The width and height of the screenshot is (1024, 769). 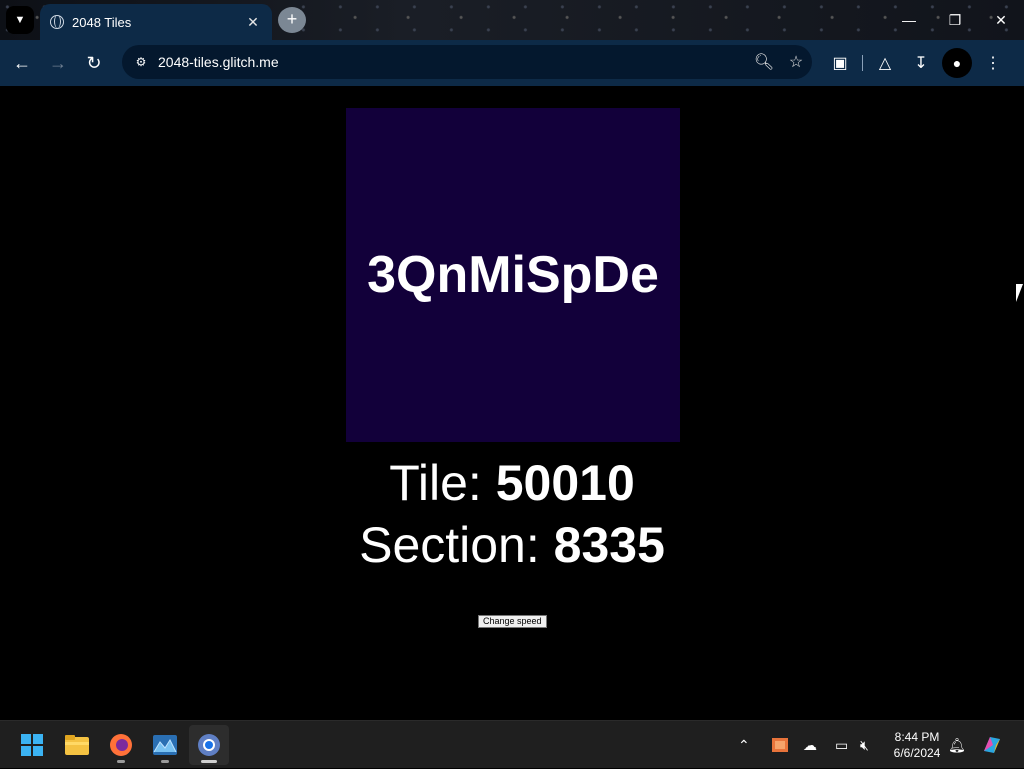 What do you see at coordinates (1001, 20) in the screenshot?
I see `close-window-icon: ✕` at bounding box center [1001, 20].